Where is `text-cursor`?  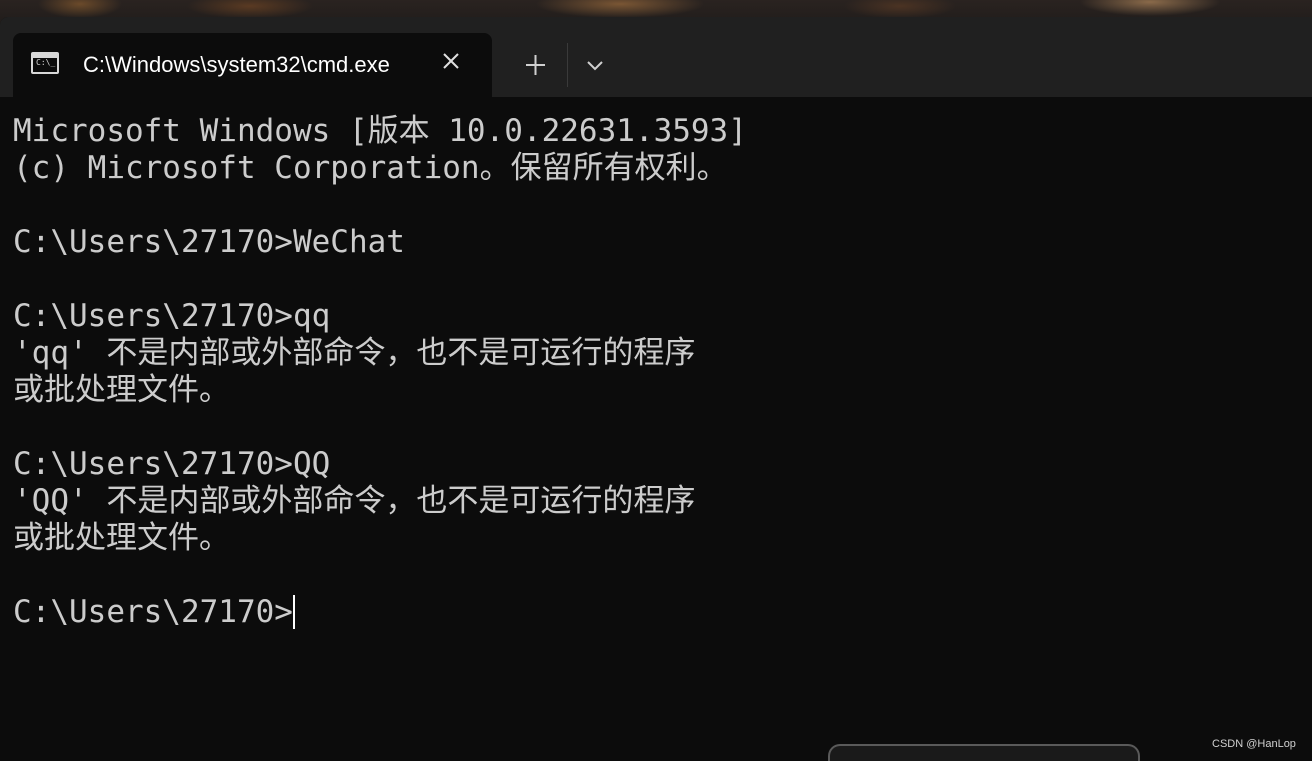 text-cursor is located at coordinates (293, 612).